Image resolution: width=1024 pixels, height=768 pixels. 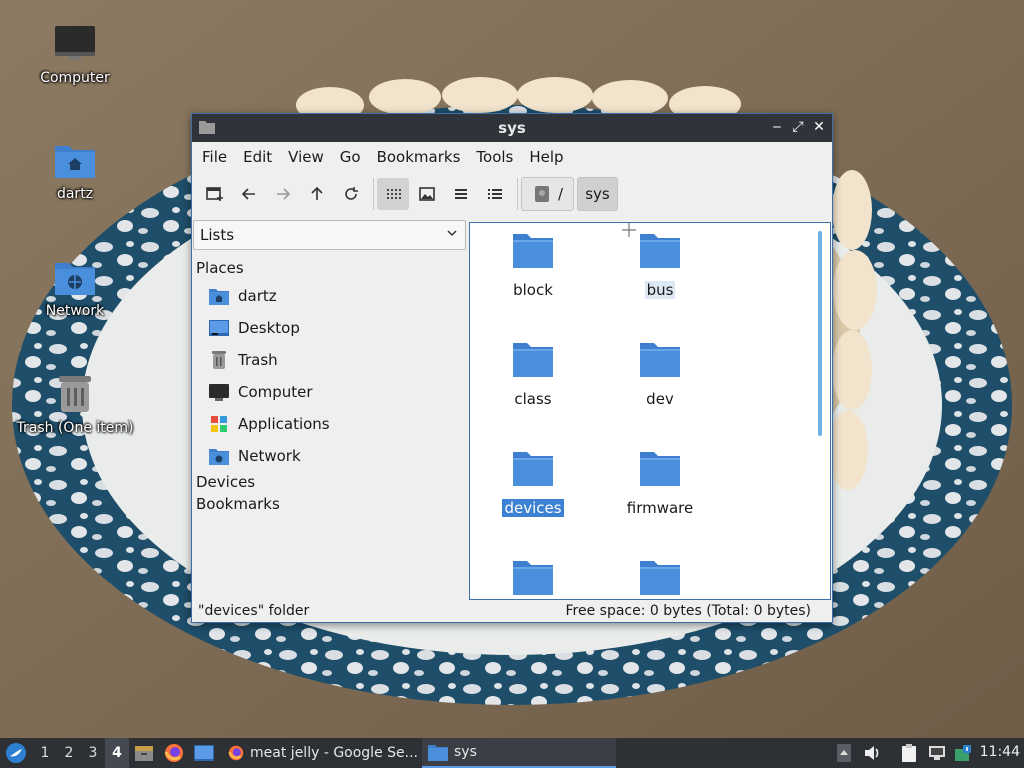 I want to click on file-item-label: class, so click(x=533, y=399).